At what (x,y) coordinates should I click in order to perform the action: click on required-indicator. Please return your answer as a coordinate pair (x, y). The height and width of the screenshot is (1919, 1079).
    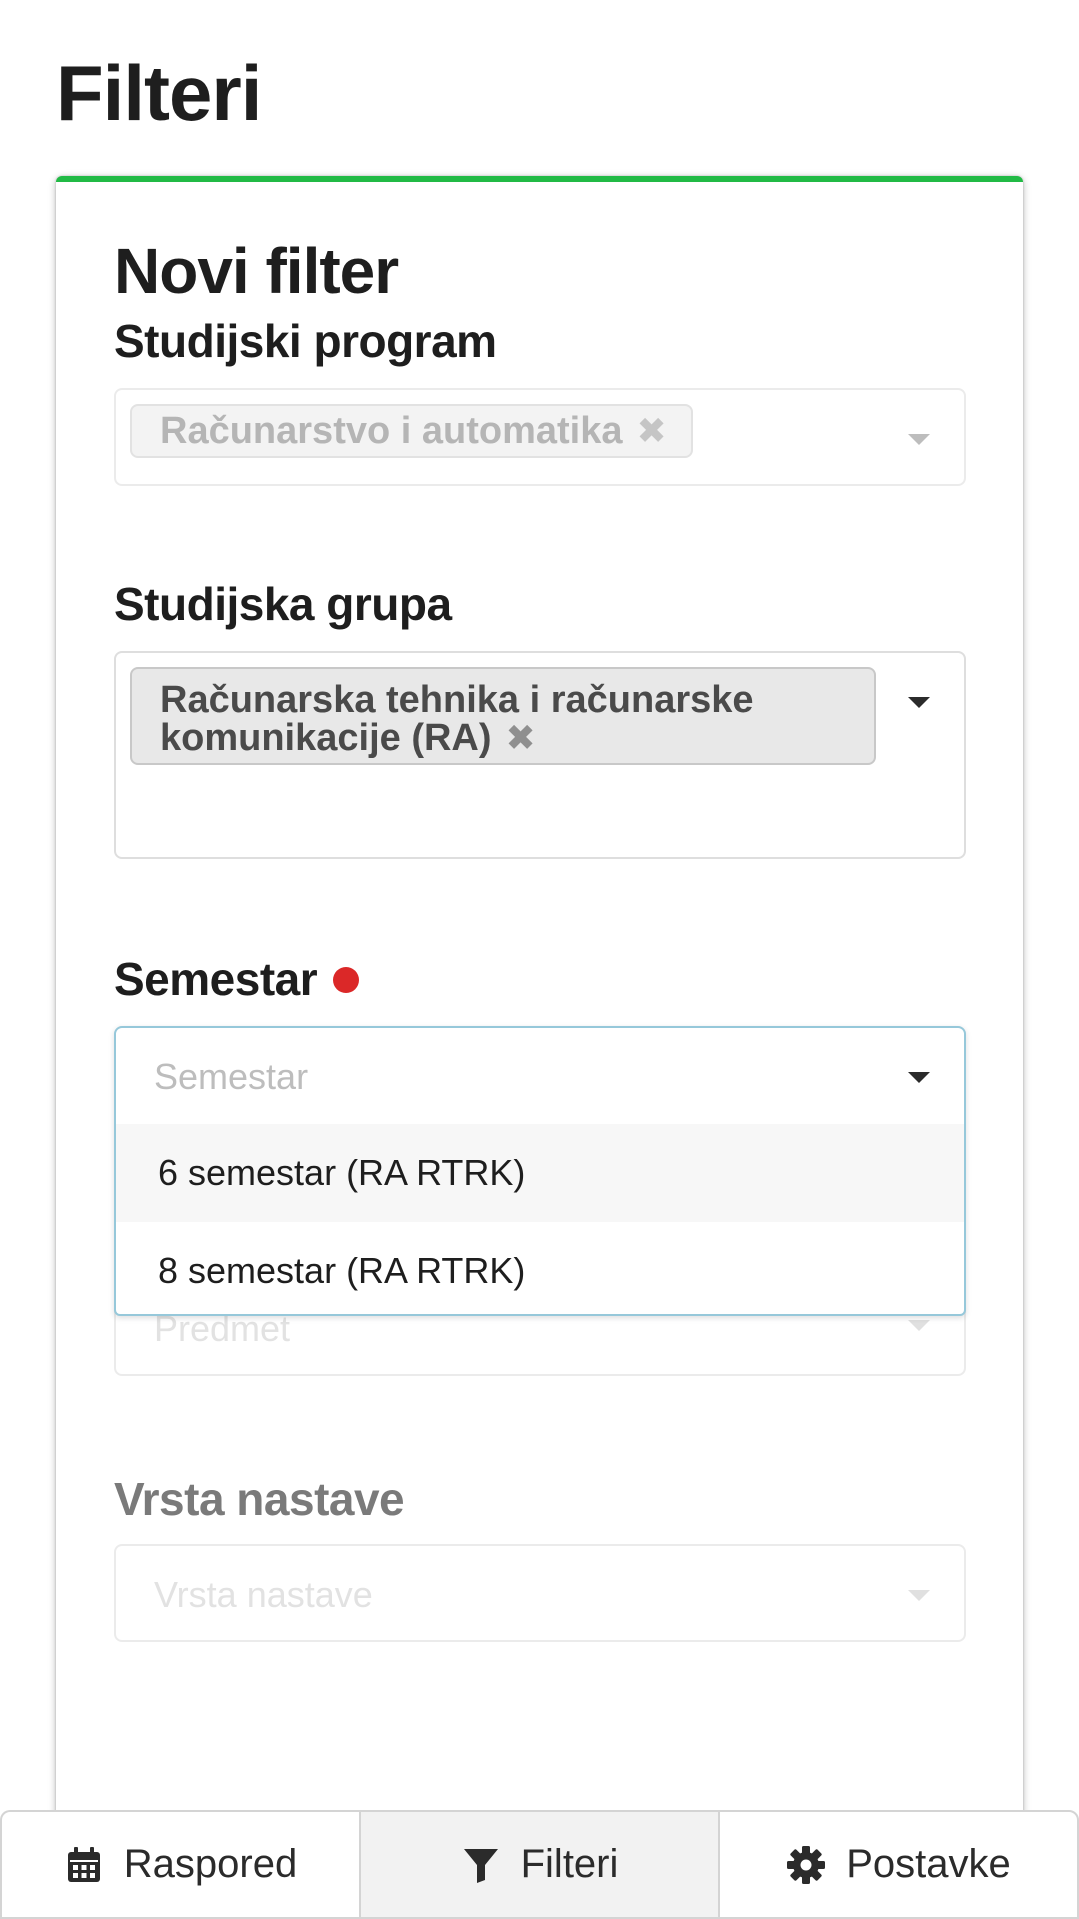
    Looking at the image, I should click on (346, 979).